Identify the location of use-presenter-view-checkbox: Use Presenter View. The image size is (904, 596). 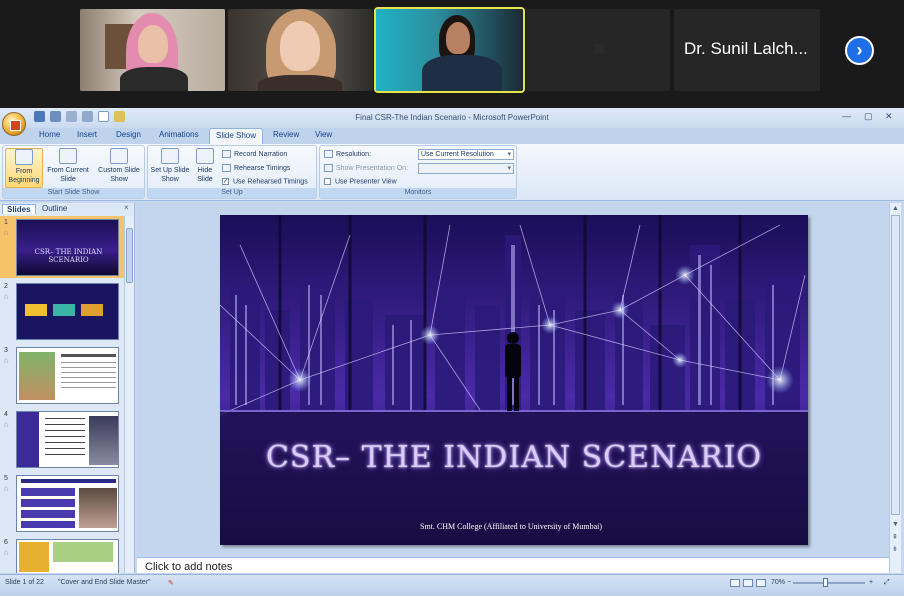
(360, 181).